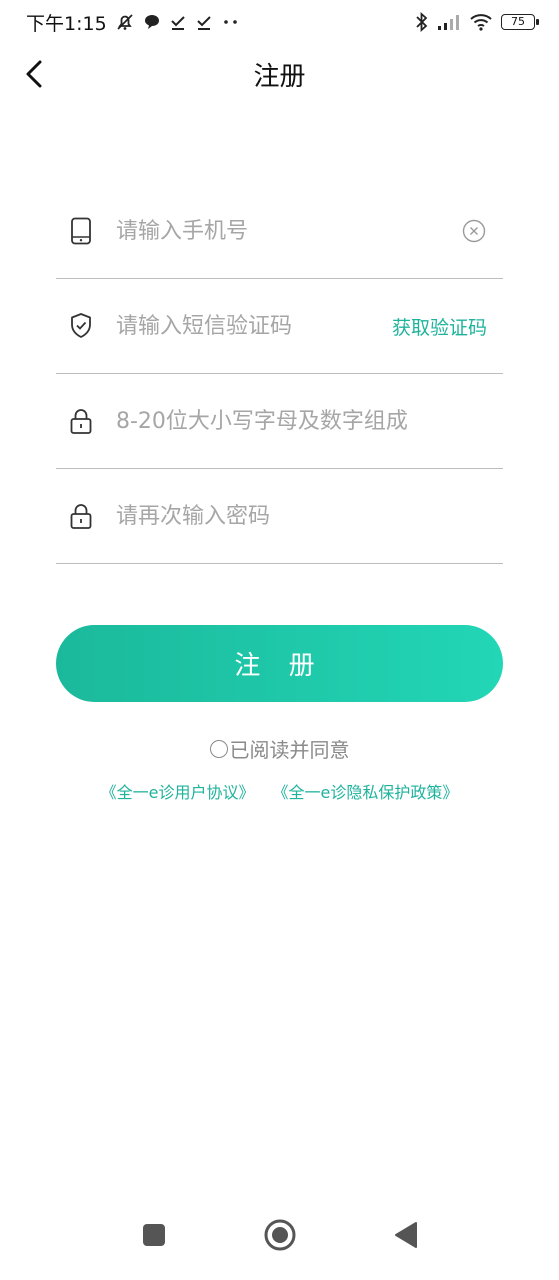  I want to click on clear-icon, so click(474, 231).